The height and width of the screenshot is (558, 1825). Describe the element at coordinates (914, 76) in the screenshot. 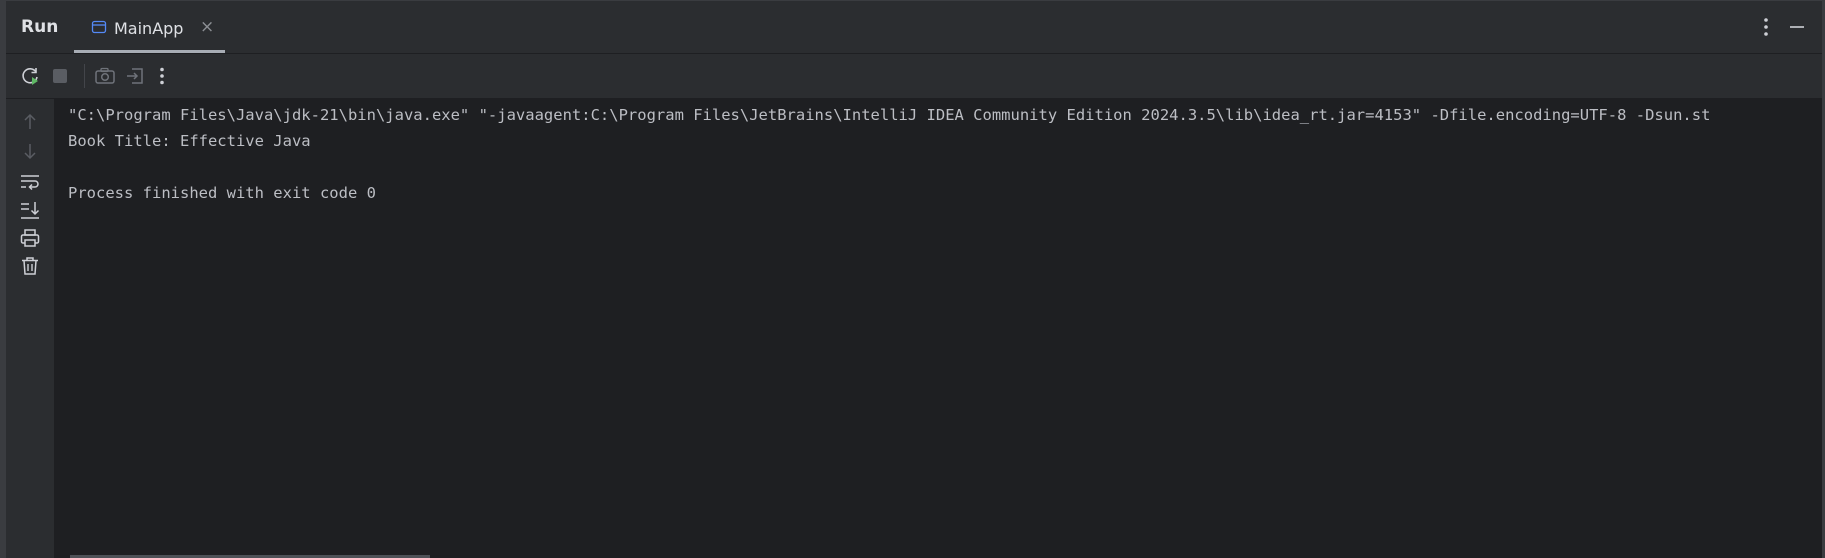

I see `run-toolbar` at that location.